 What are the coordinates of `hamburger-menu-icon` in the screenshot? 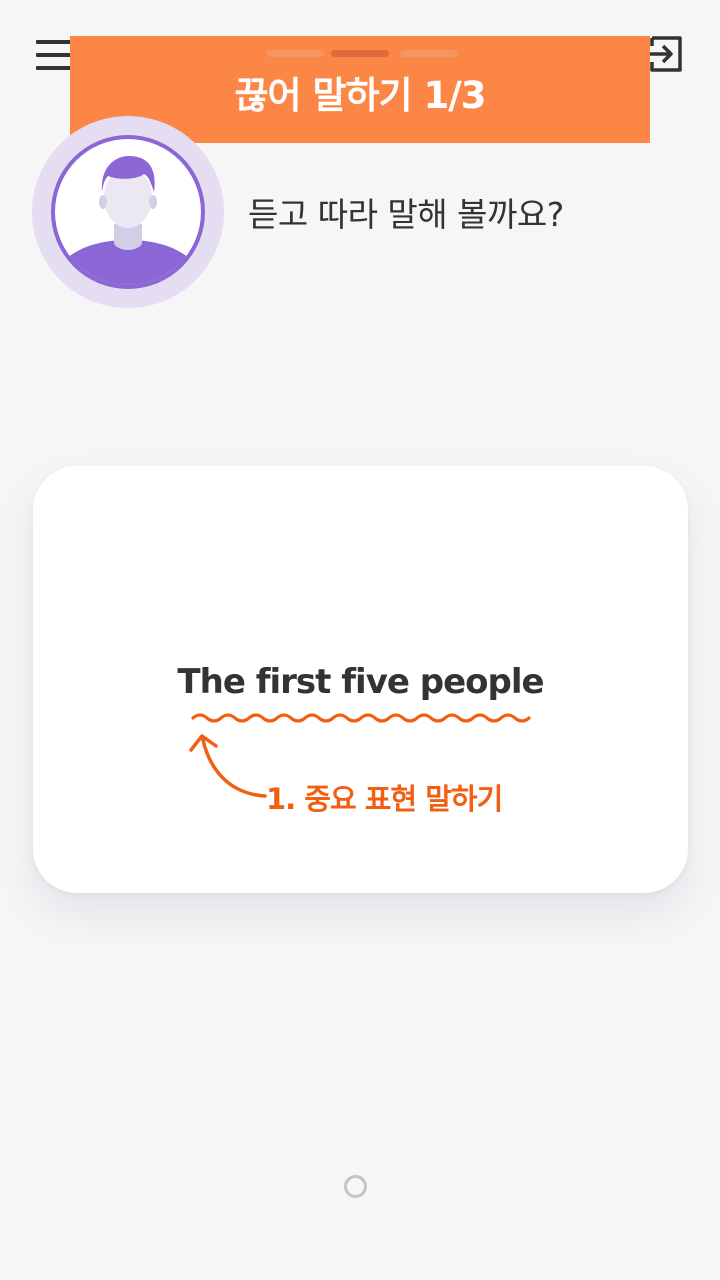 It's located at (55, 55).